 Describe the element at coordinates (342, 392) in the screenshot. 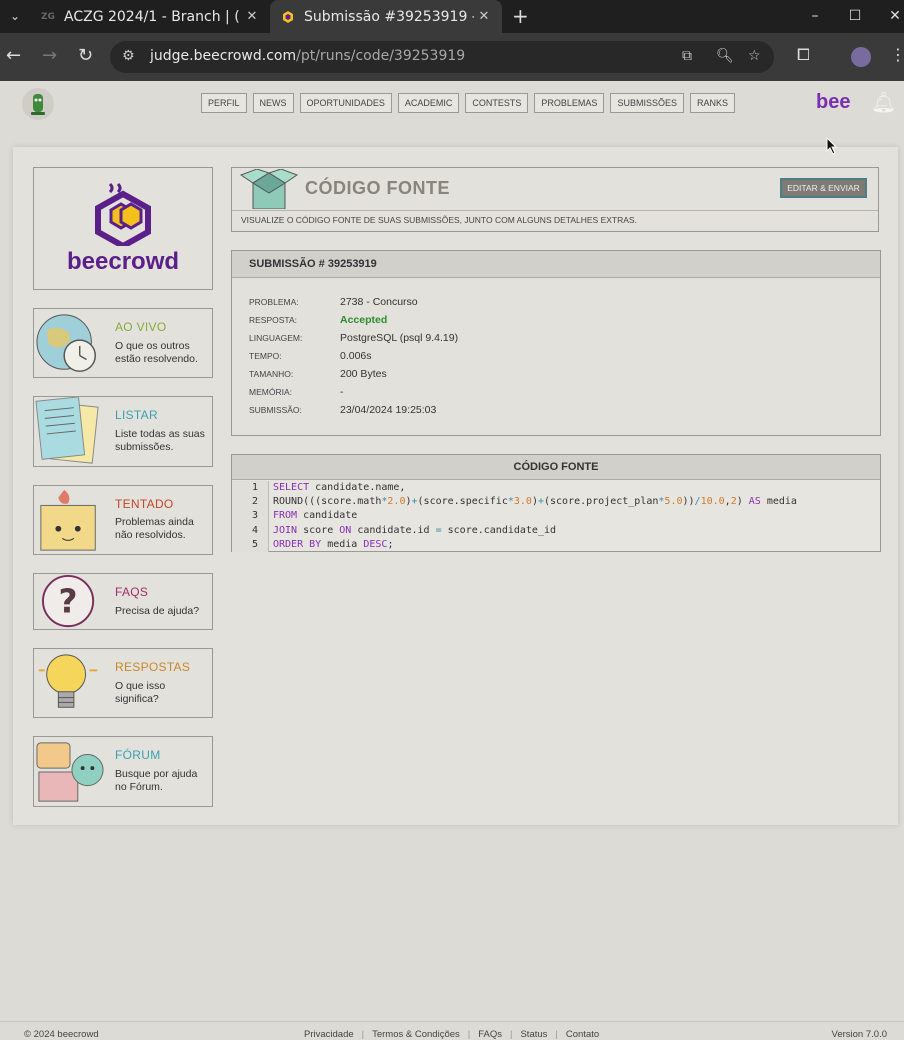

I see `detail-value: -` at that location.